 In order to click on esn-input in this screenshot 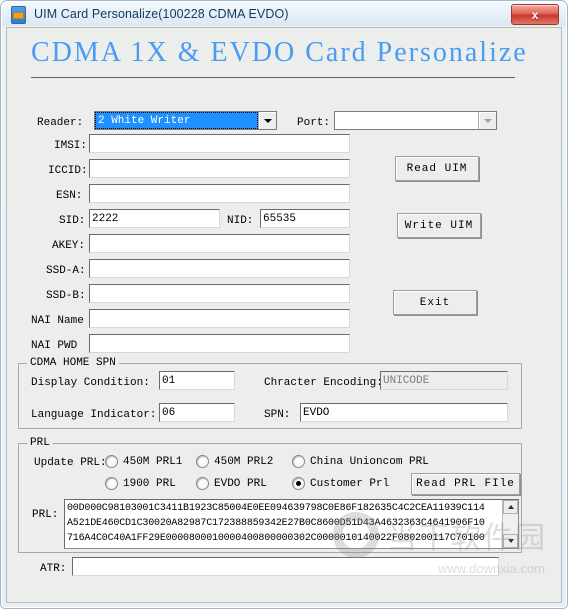, I will do `click(219, 193)`.